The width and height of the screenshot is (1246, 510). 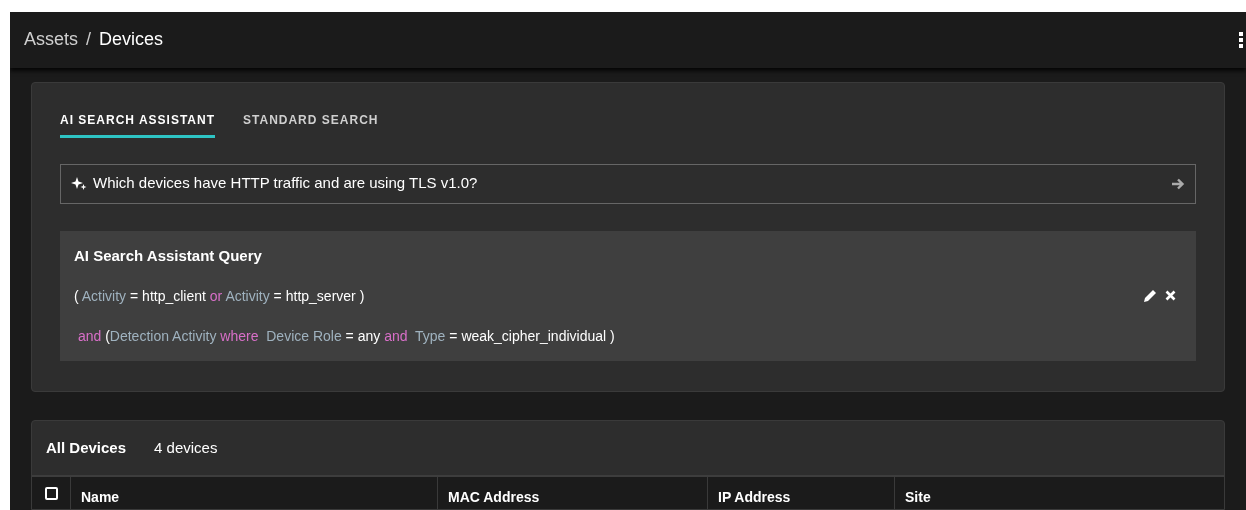 What do you see at coordinates (220, 296) in the screenshot?
I see `query-line: ( Activity = http_client or Activity = http_server )` at bounding box center [220, 296].